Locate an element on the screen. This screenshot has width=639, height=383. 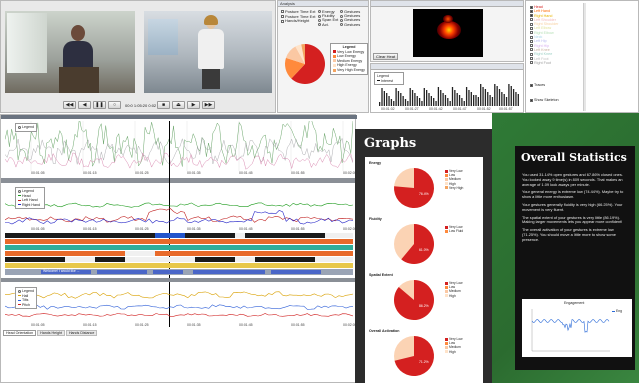
rewind-button: ◀◀ is located at coordinates (69, 105).